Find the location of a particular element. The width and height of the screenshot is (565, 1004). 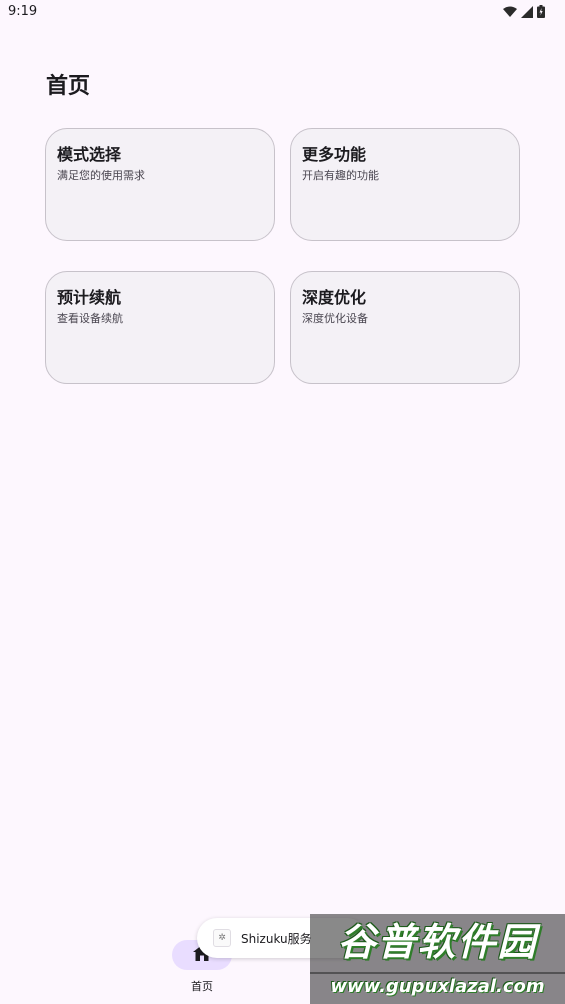

watermark-logo: 谷普软件园 www.gupuxlazal.com is located at coordinates (437, 959).